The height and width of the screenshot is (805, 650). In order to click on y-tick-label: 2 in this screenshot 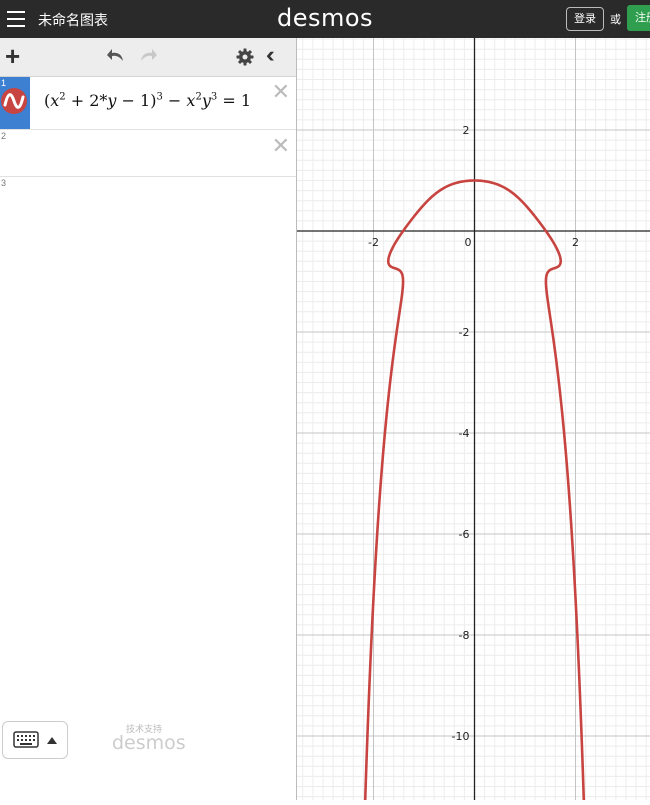, I will do `click(466, 130)`.